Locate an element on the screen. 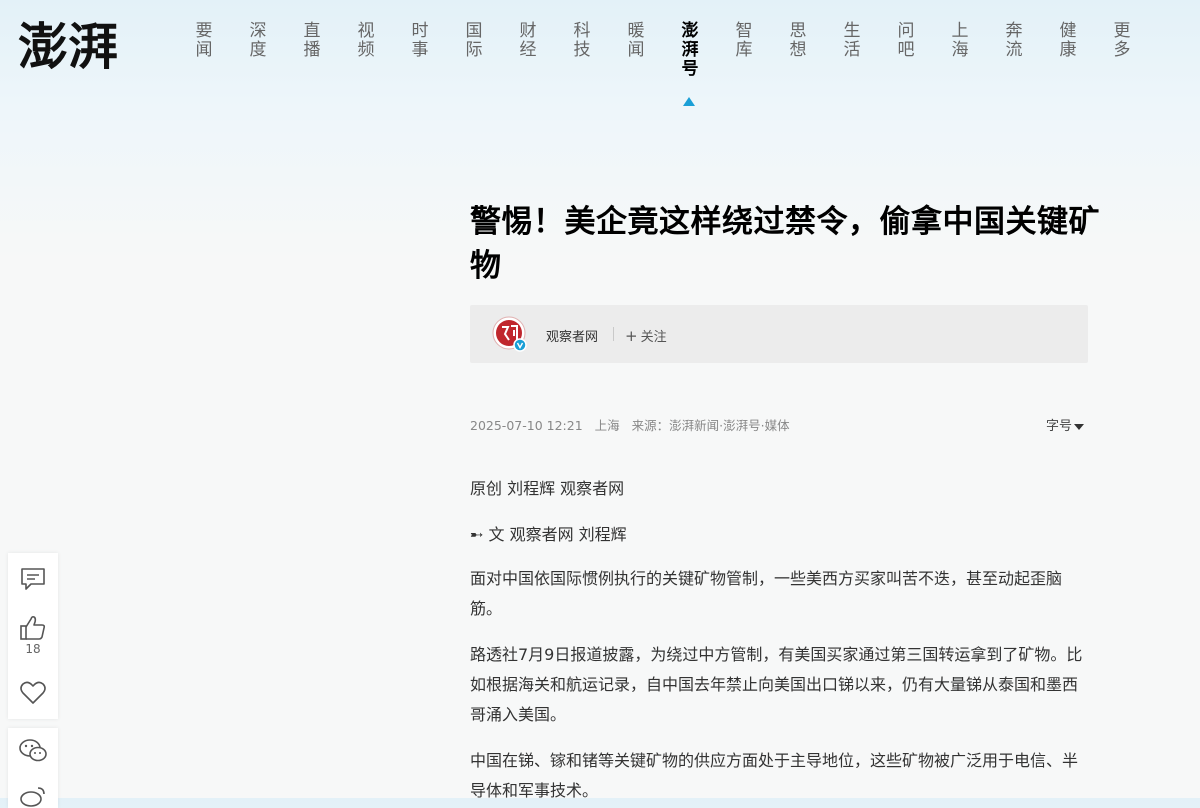 The width and height of the screenshot is (1200, 808). nav-item: 生活 is located at coordinates (852, 41).